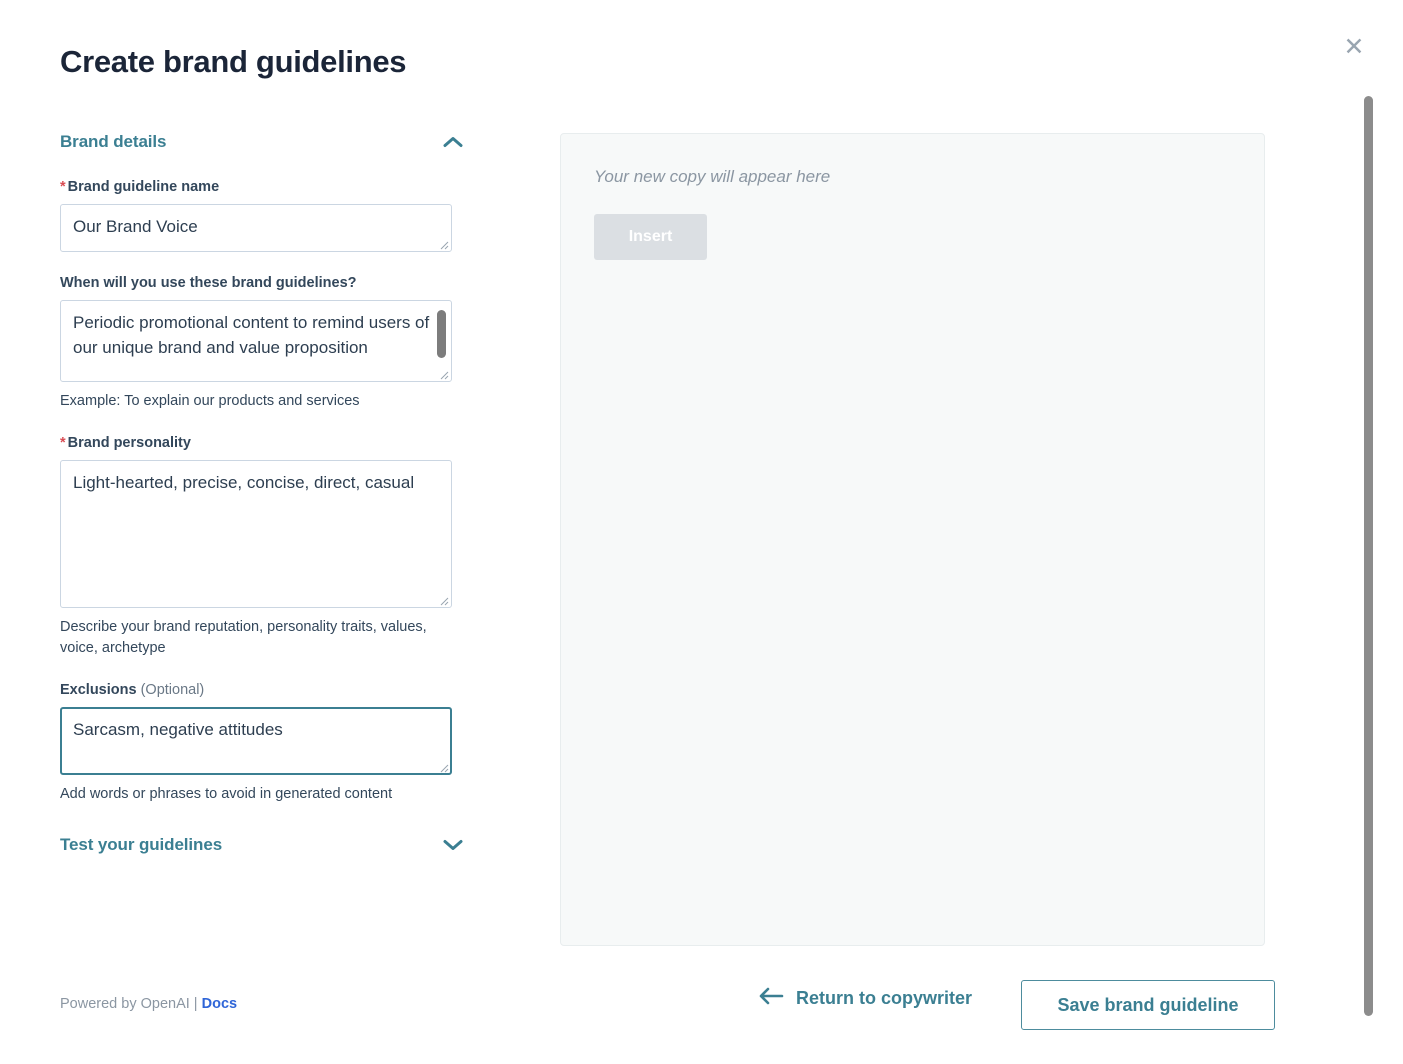 Image resolution: width=1403 pixels, height=1064 pixels. I want to click on chevron-down-icon, so click(453, 845).